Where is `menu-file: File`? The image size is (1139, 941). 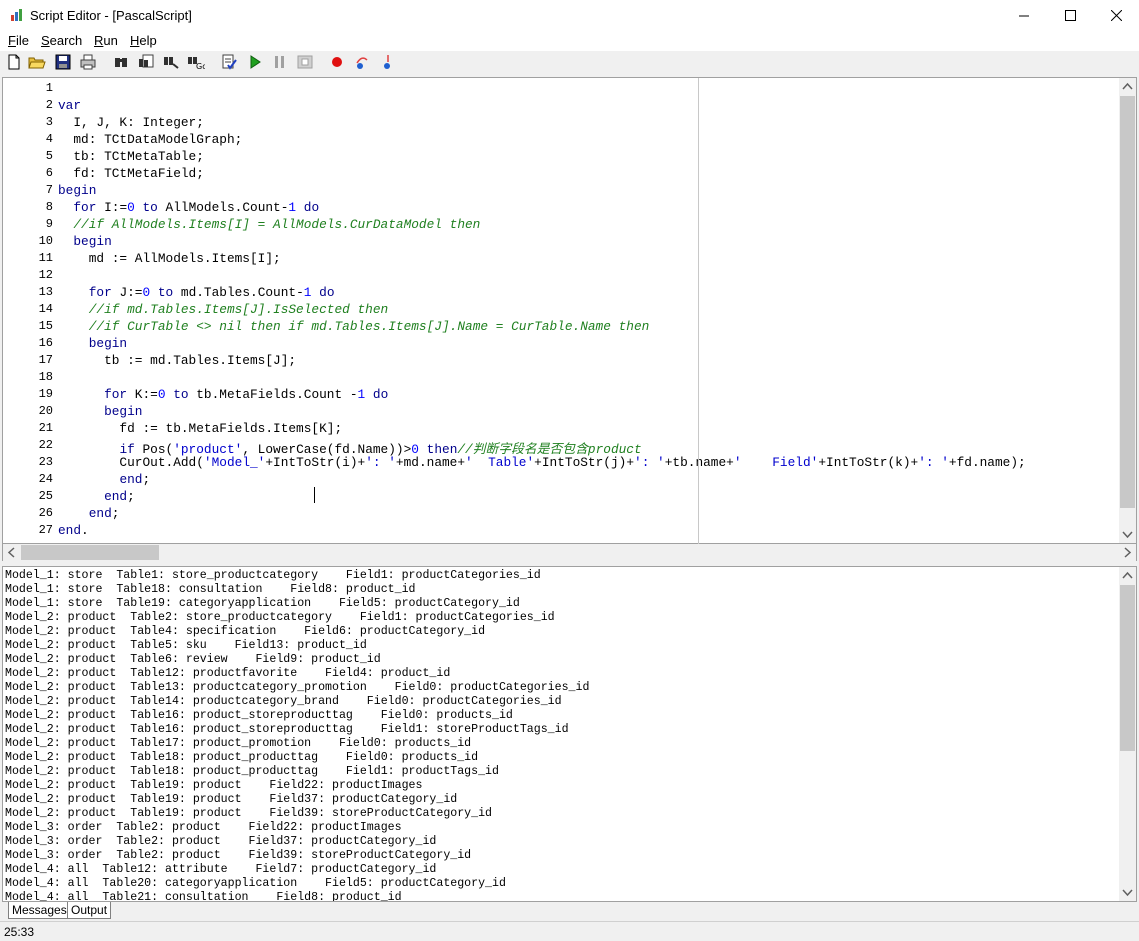
menu-file: File is located at coordinates (18, 40).